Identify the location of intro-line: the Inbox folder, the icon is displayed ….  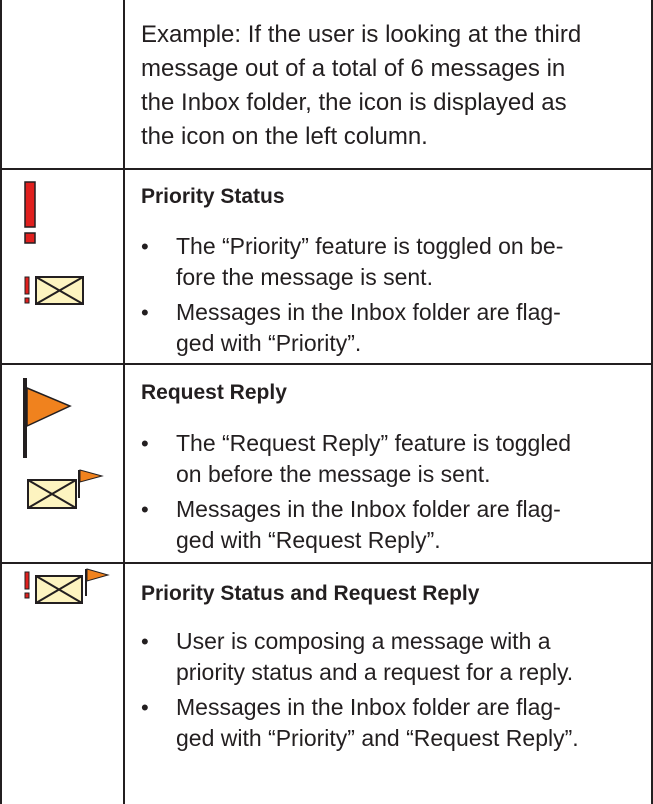
(354, 102).